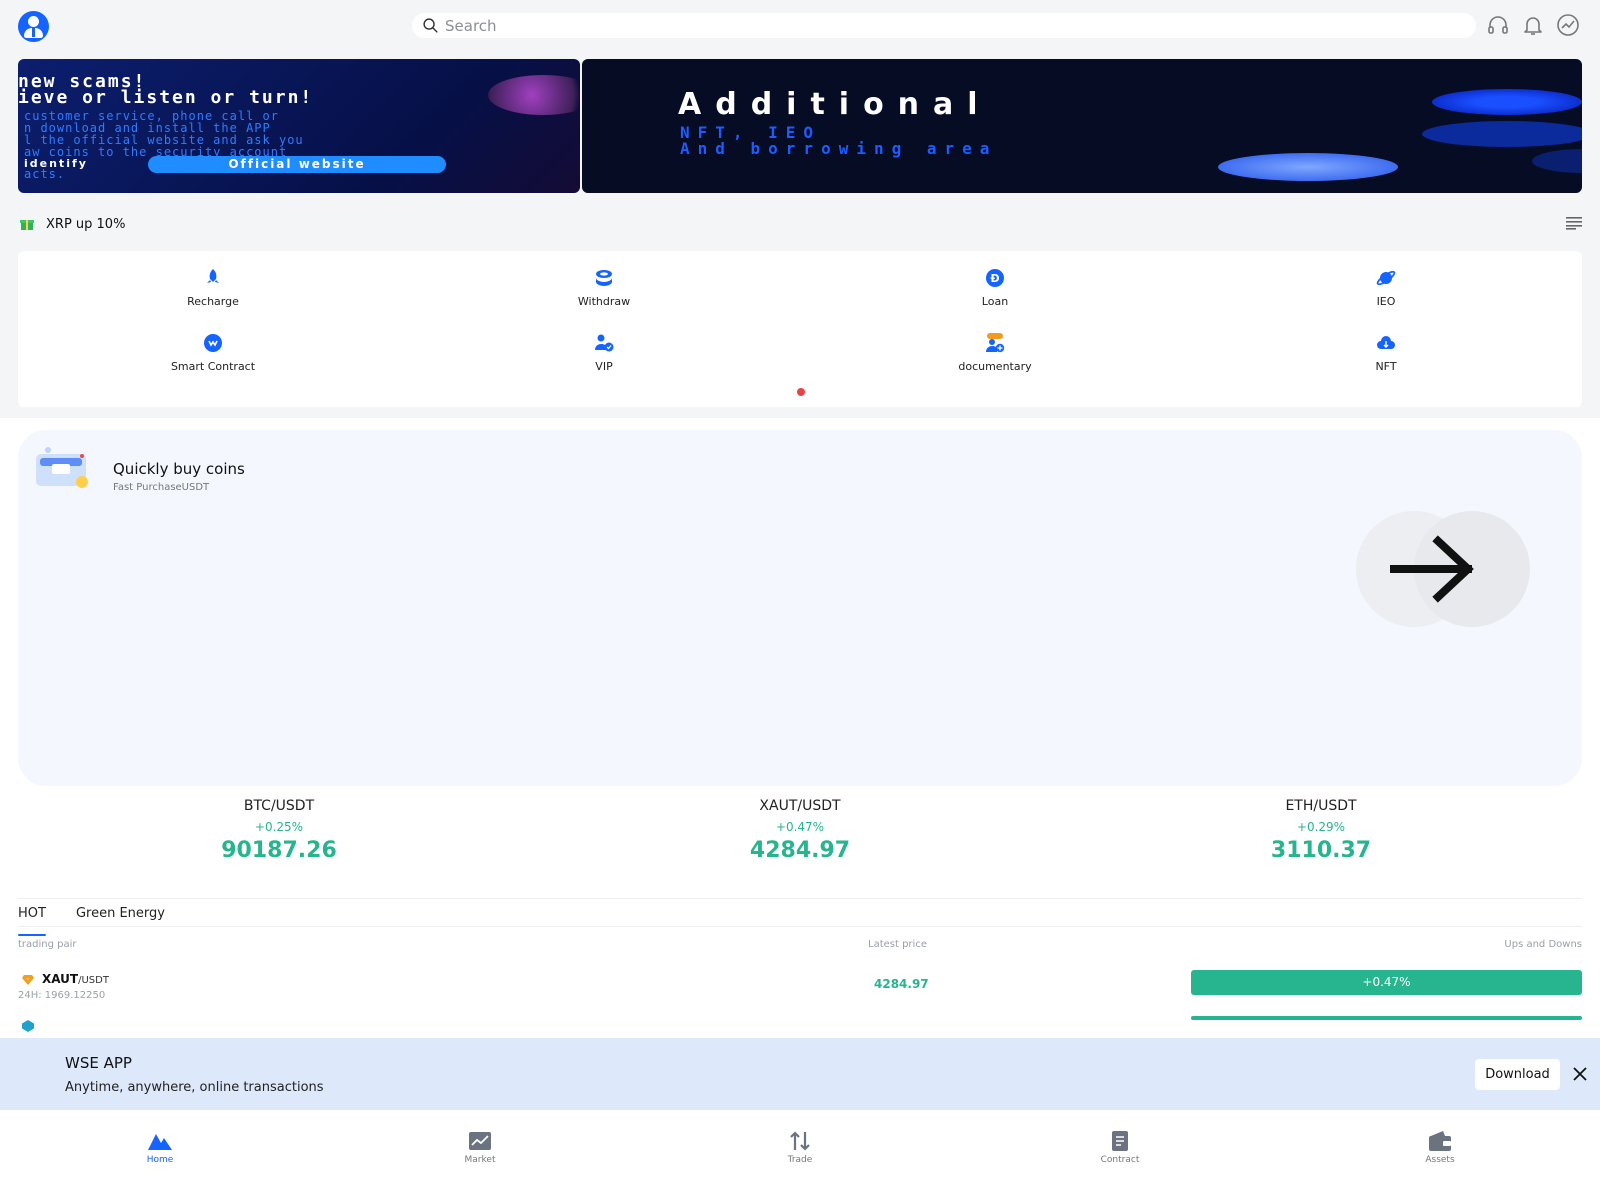 Image resolution: width=1600 pixels, height=1200 pixels. Describe the element at coordinates (480, 1141) in the screenshot. I see `market-icon` at that location.